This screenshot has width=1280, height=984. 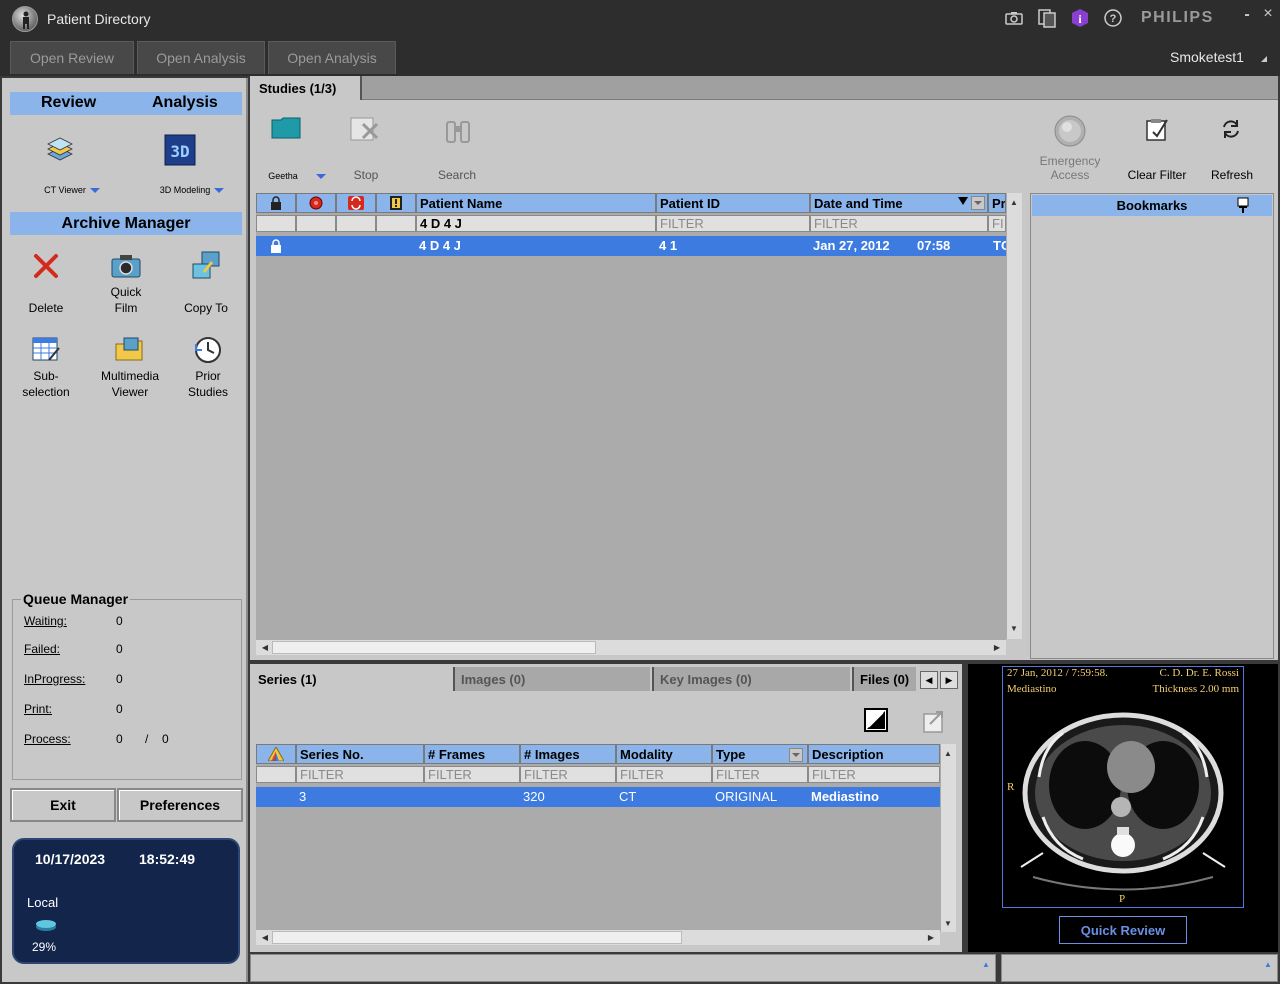 What do you see at coordinates (1123, 930) in the screenshot?
I see `quick-review-button: Quick Review` at bounding box center [1123, 930].